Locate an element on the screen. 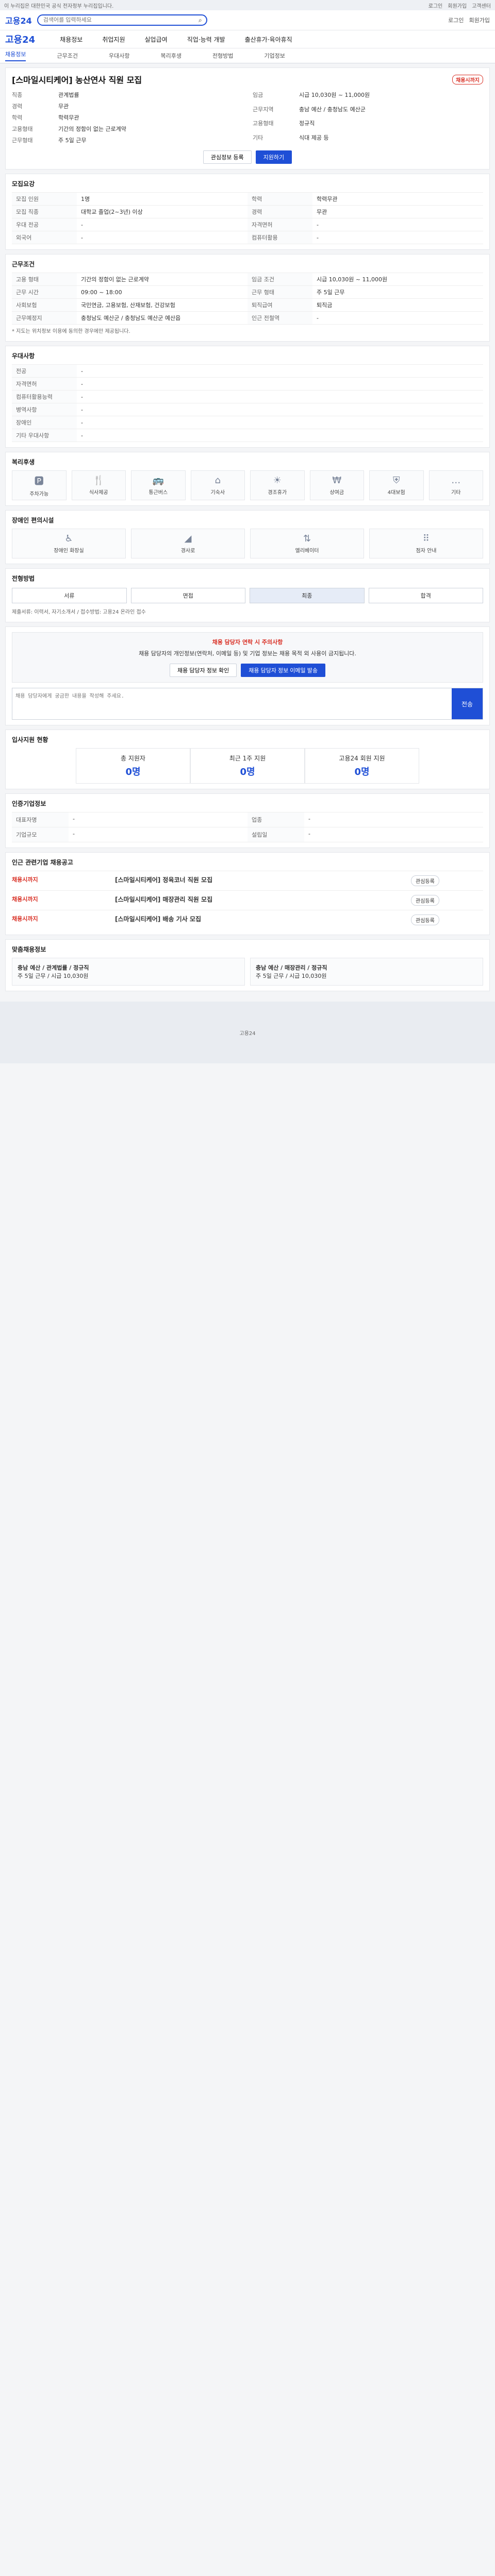 This screenshot has width=495, height=2576. cell-key: 근무 시간 is located at coordinates (45, 292).